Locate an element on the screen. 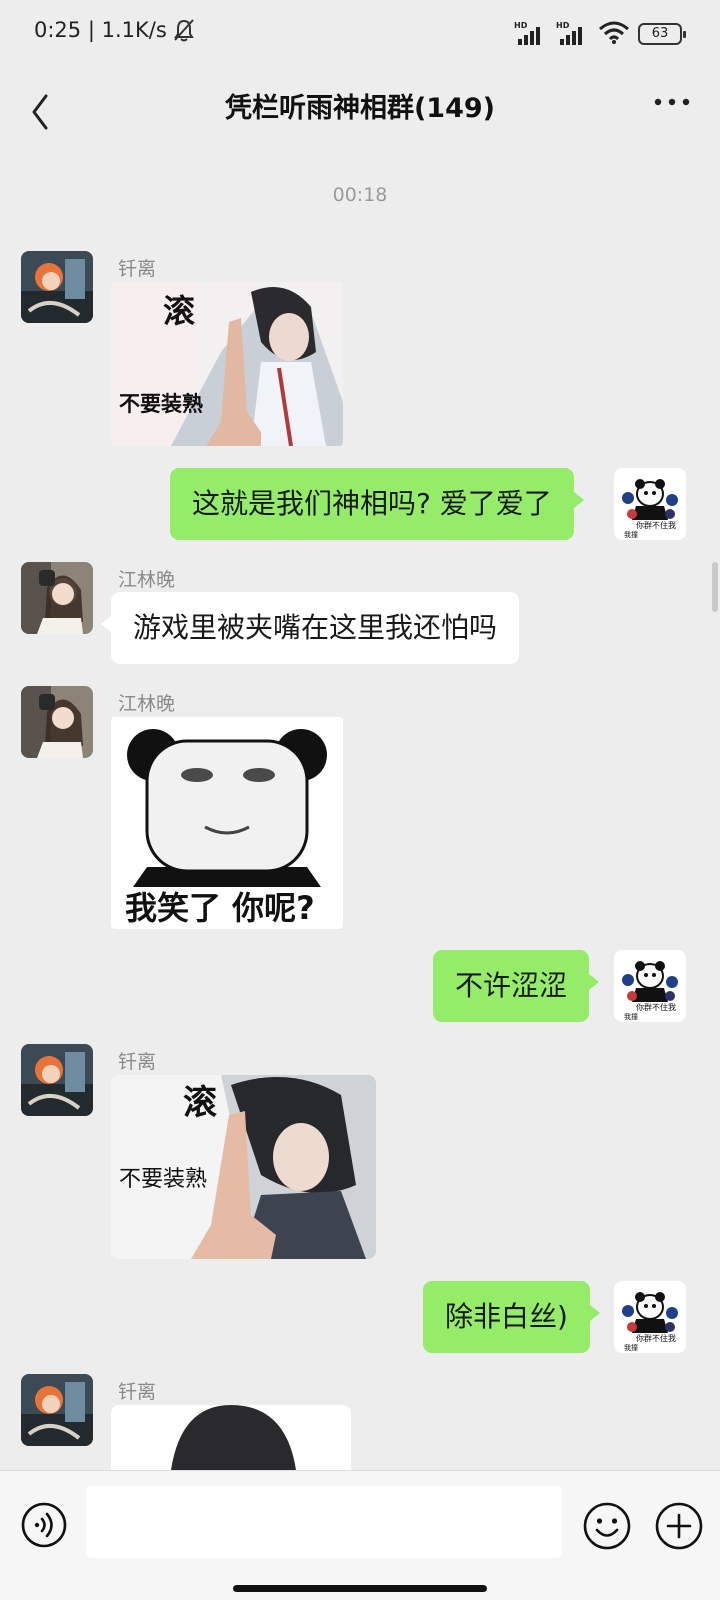 This screenshot has width=720, height=1600. incoming-message-bubble: 游戏里被夹嘴在这里我还怕吗 is located at coordinates (310, 628).